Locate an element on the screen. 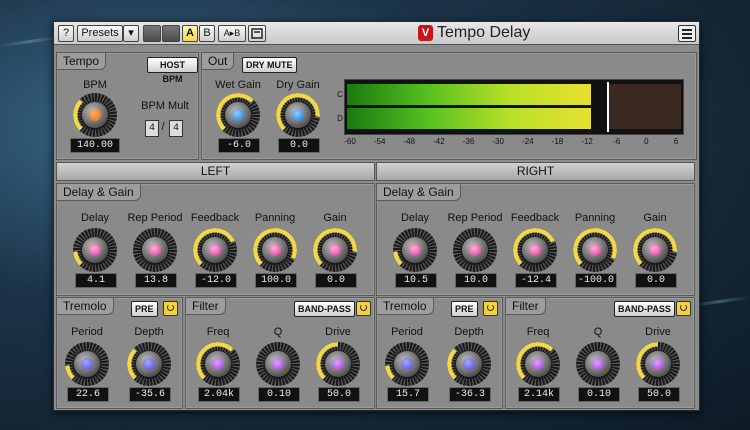 The image size is (750, 430). right-tremolo-depth-label: Depth is located at coordinates (469, 332).